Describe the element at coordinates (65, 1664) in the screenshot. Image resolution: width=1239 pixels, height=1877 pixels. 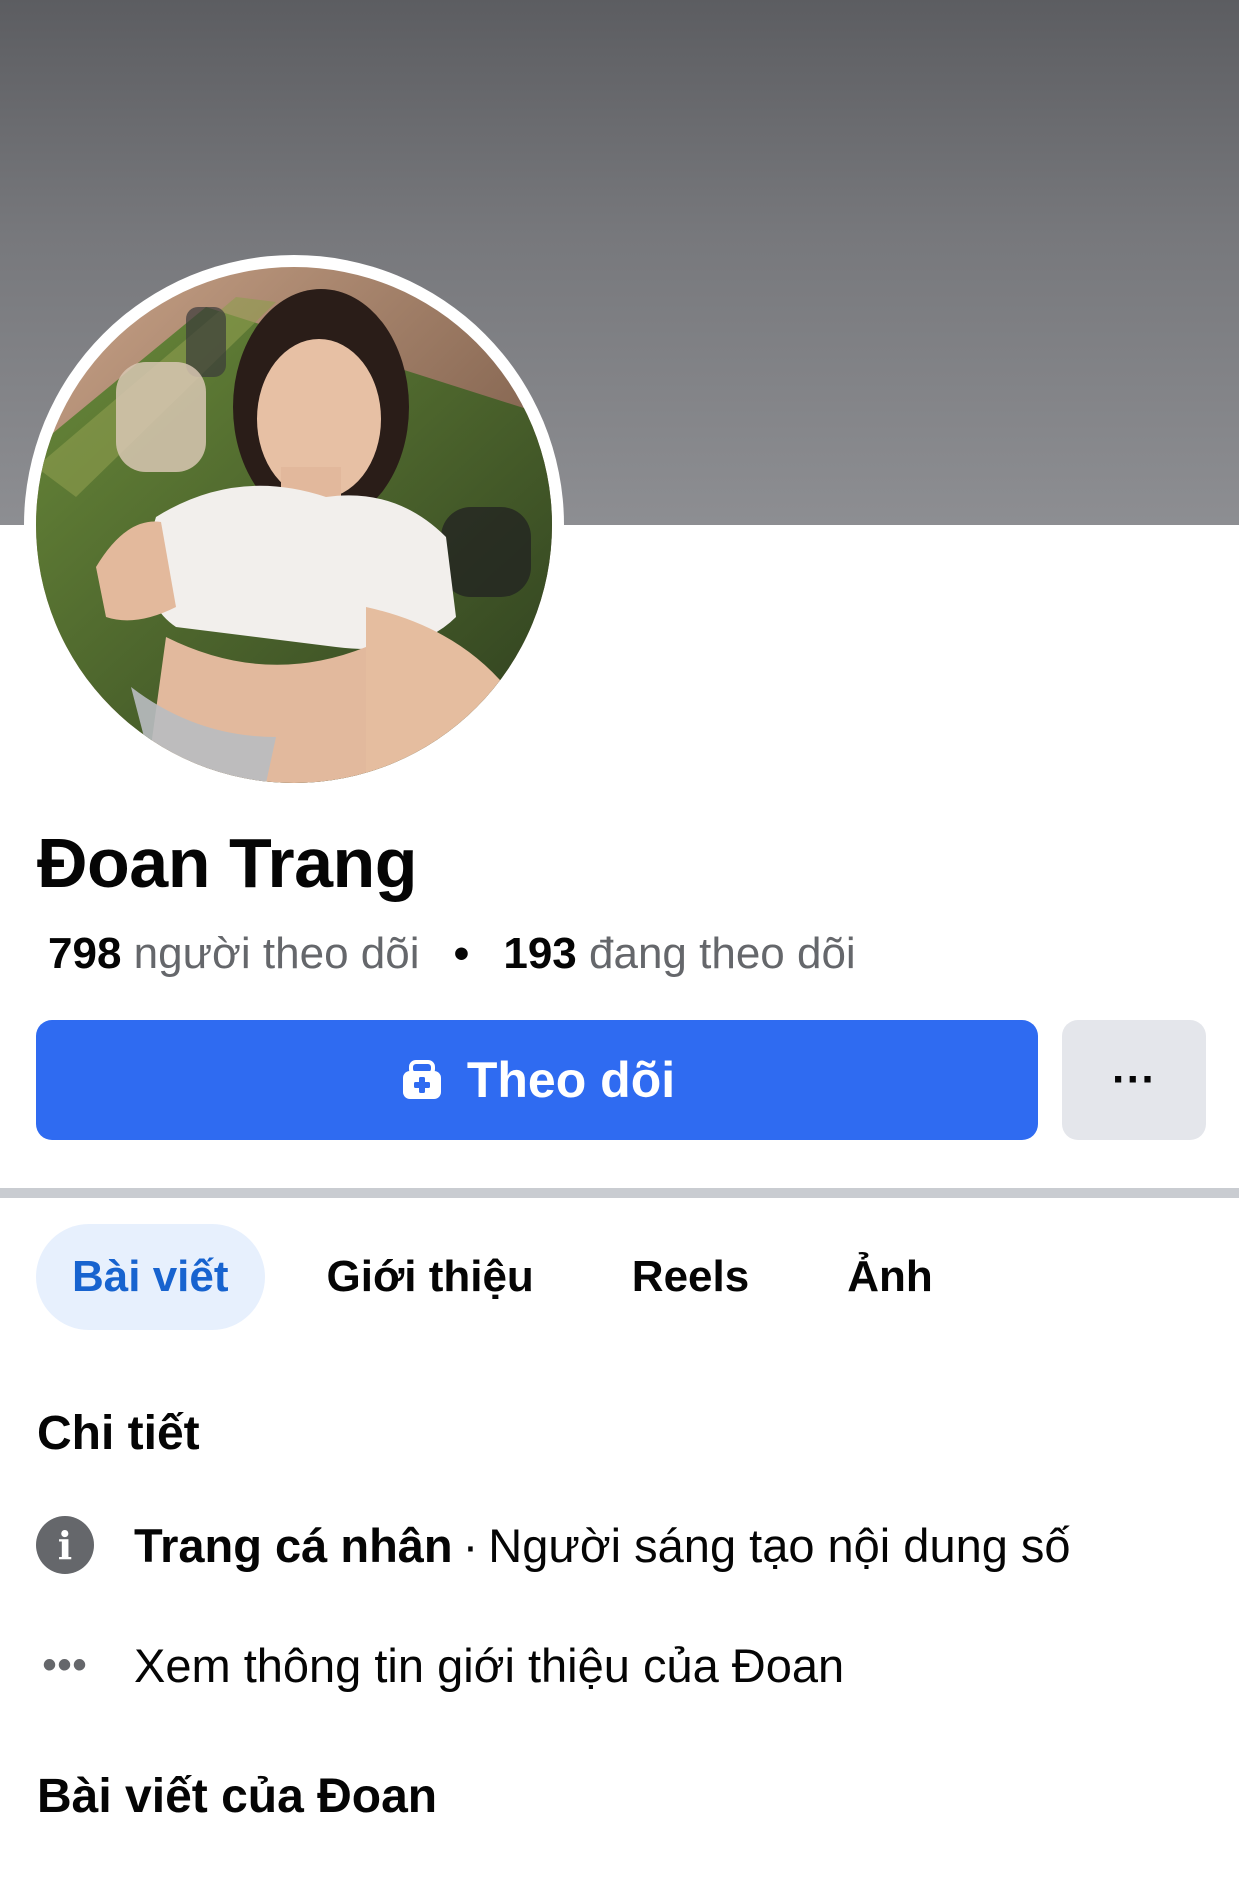
I see `more-dots-icon: •••` at that location.